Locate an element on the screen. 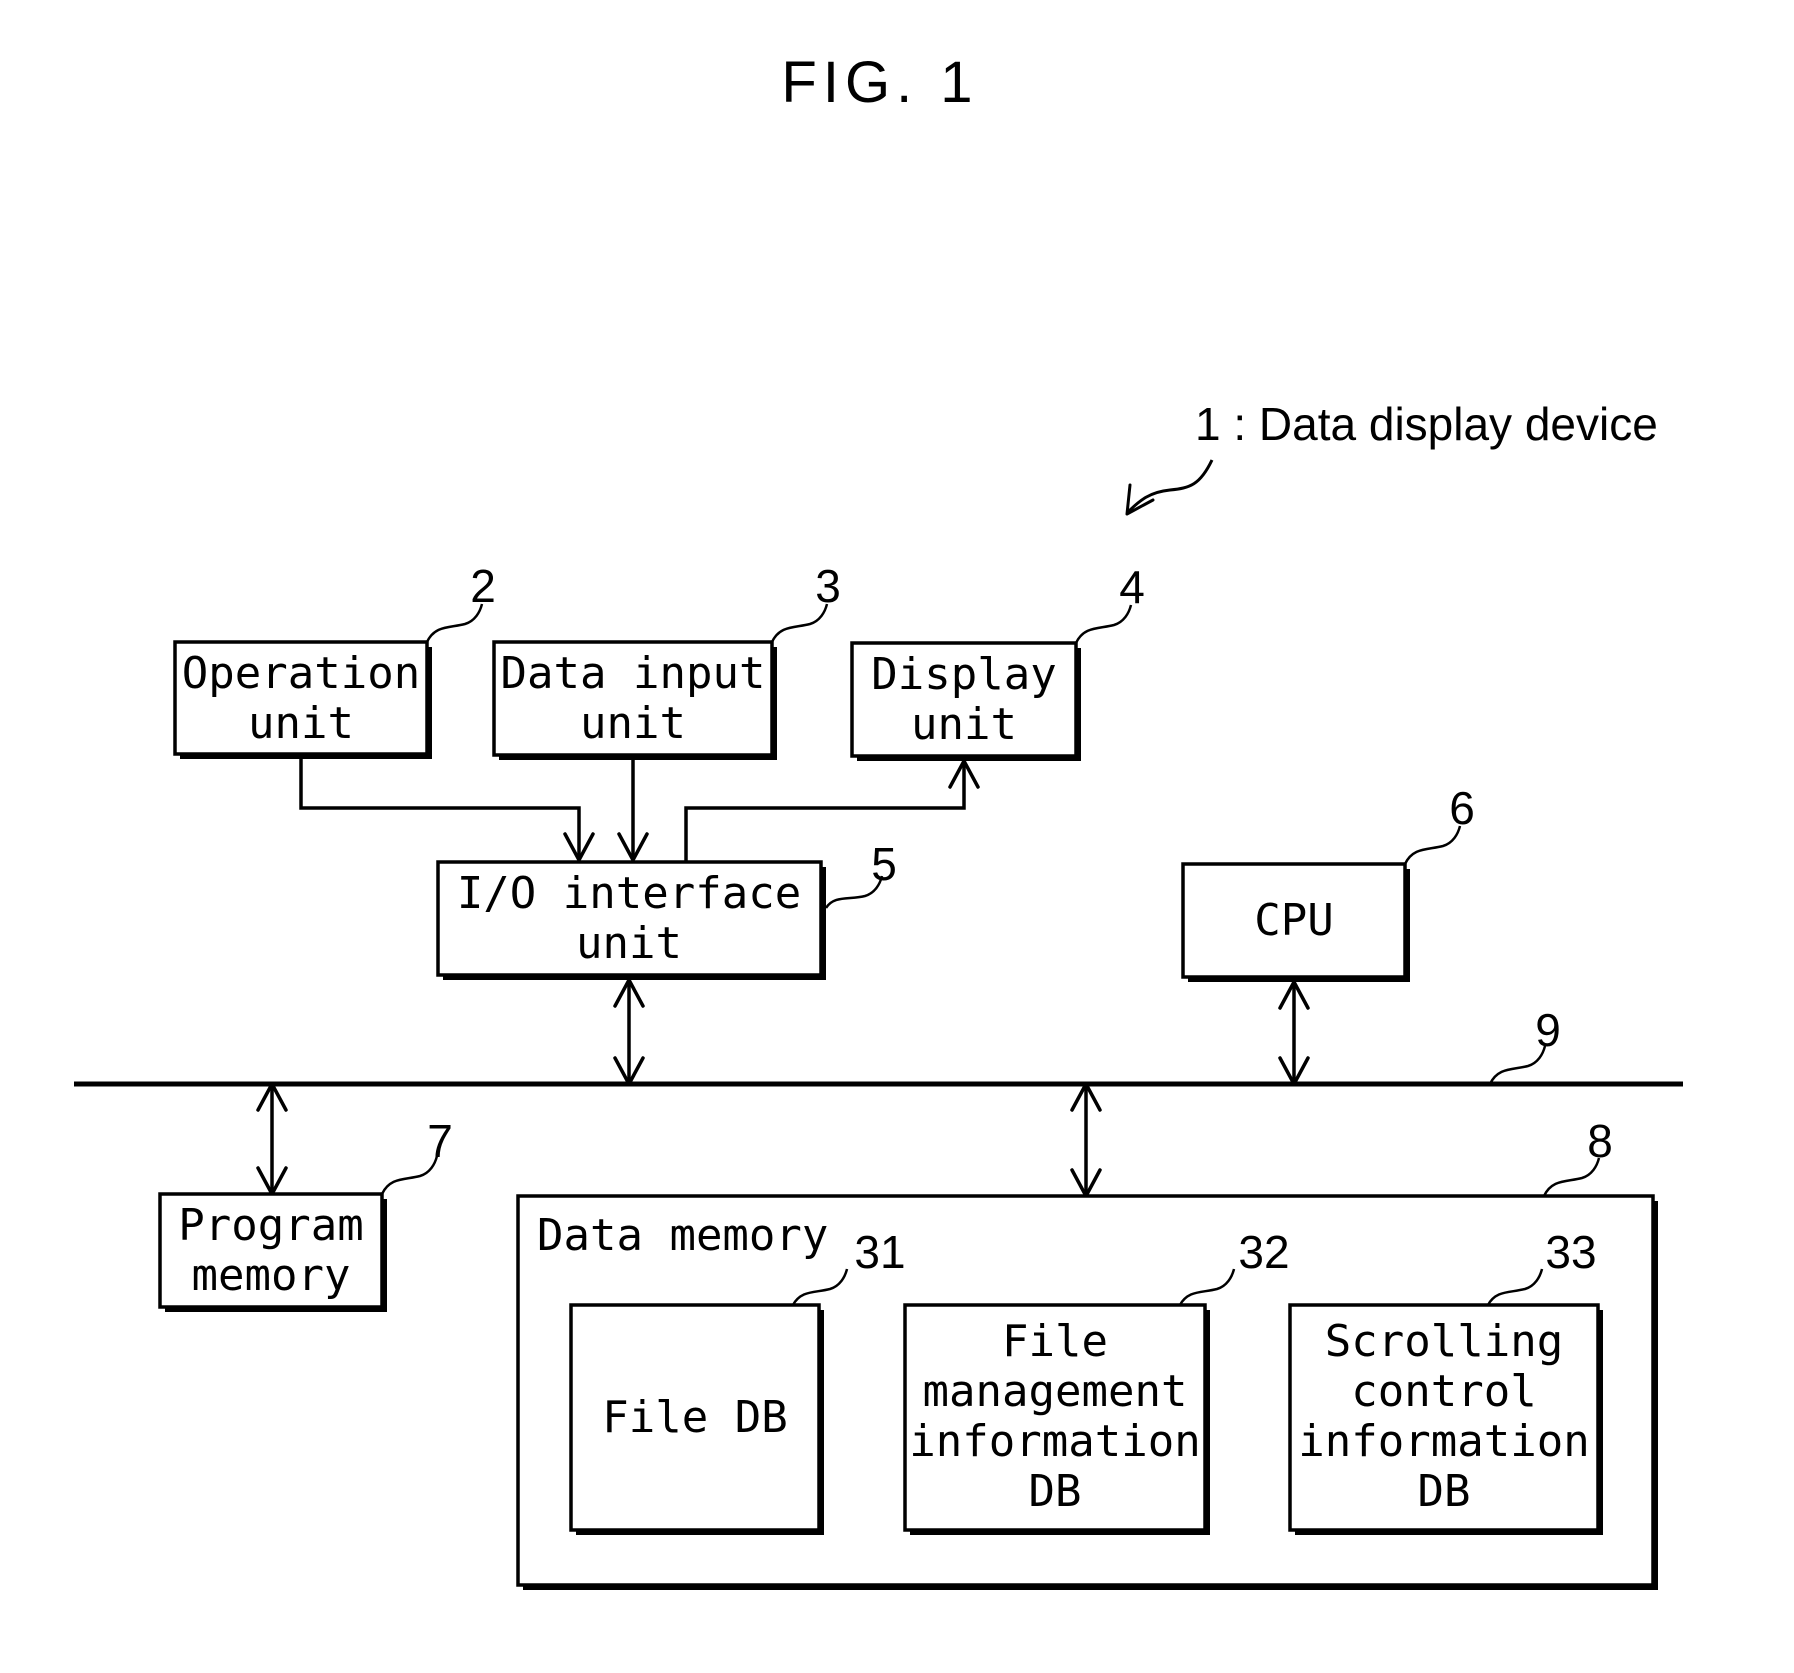  file-db-block: File DB is located at coordinates (696, 1419).